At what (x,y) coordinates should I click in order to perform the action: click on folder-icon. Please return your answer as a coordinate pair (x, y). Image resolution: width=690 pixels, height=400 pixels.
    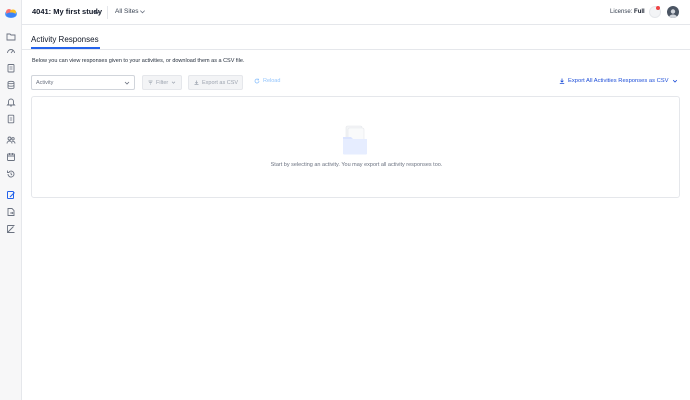
    Looking at the image, I should click on (11, 36).